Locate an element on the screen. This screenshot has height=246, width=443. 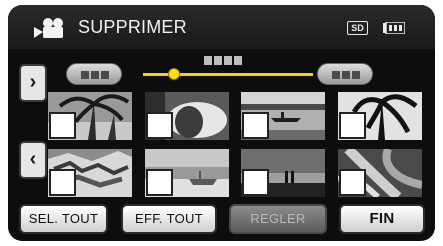
select-all-button: SEL. TOUT is located at coordinates (63, 219).